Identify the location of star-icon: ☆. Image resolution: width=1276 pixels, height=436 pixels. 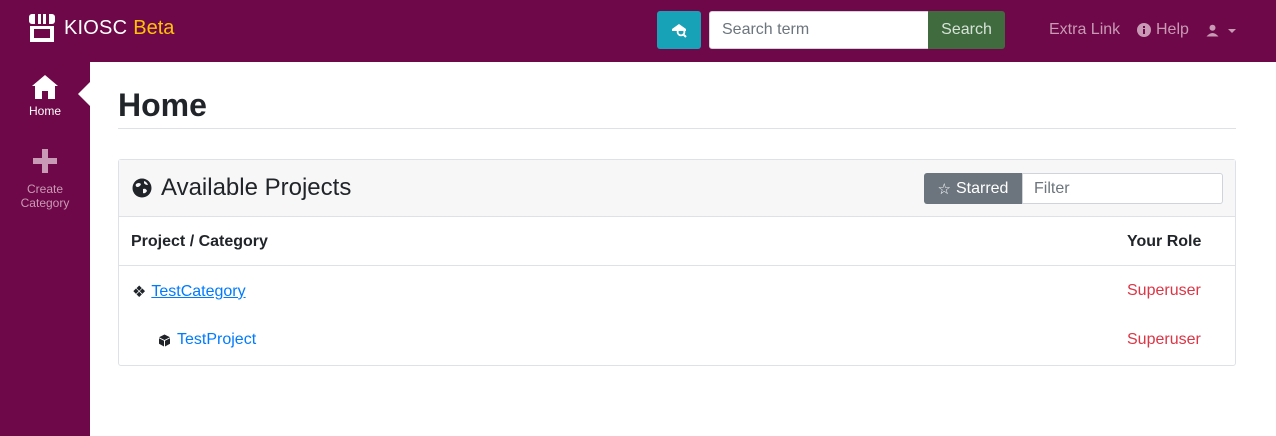
(944, 189).